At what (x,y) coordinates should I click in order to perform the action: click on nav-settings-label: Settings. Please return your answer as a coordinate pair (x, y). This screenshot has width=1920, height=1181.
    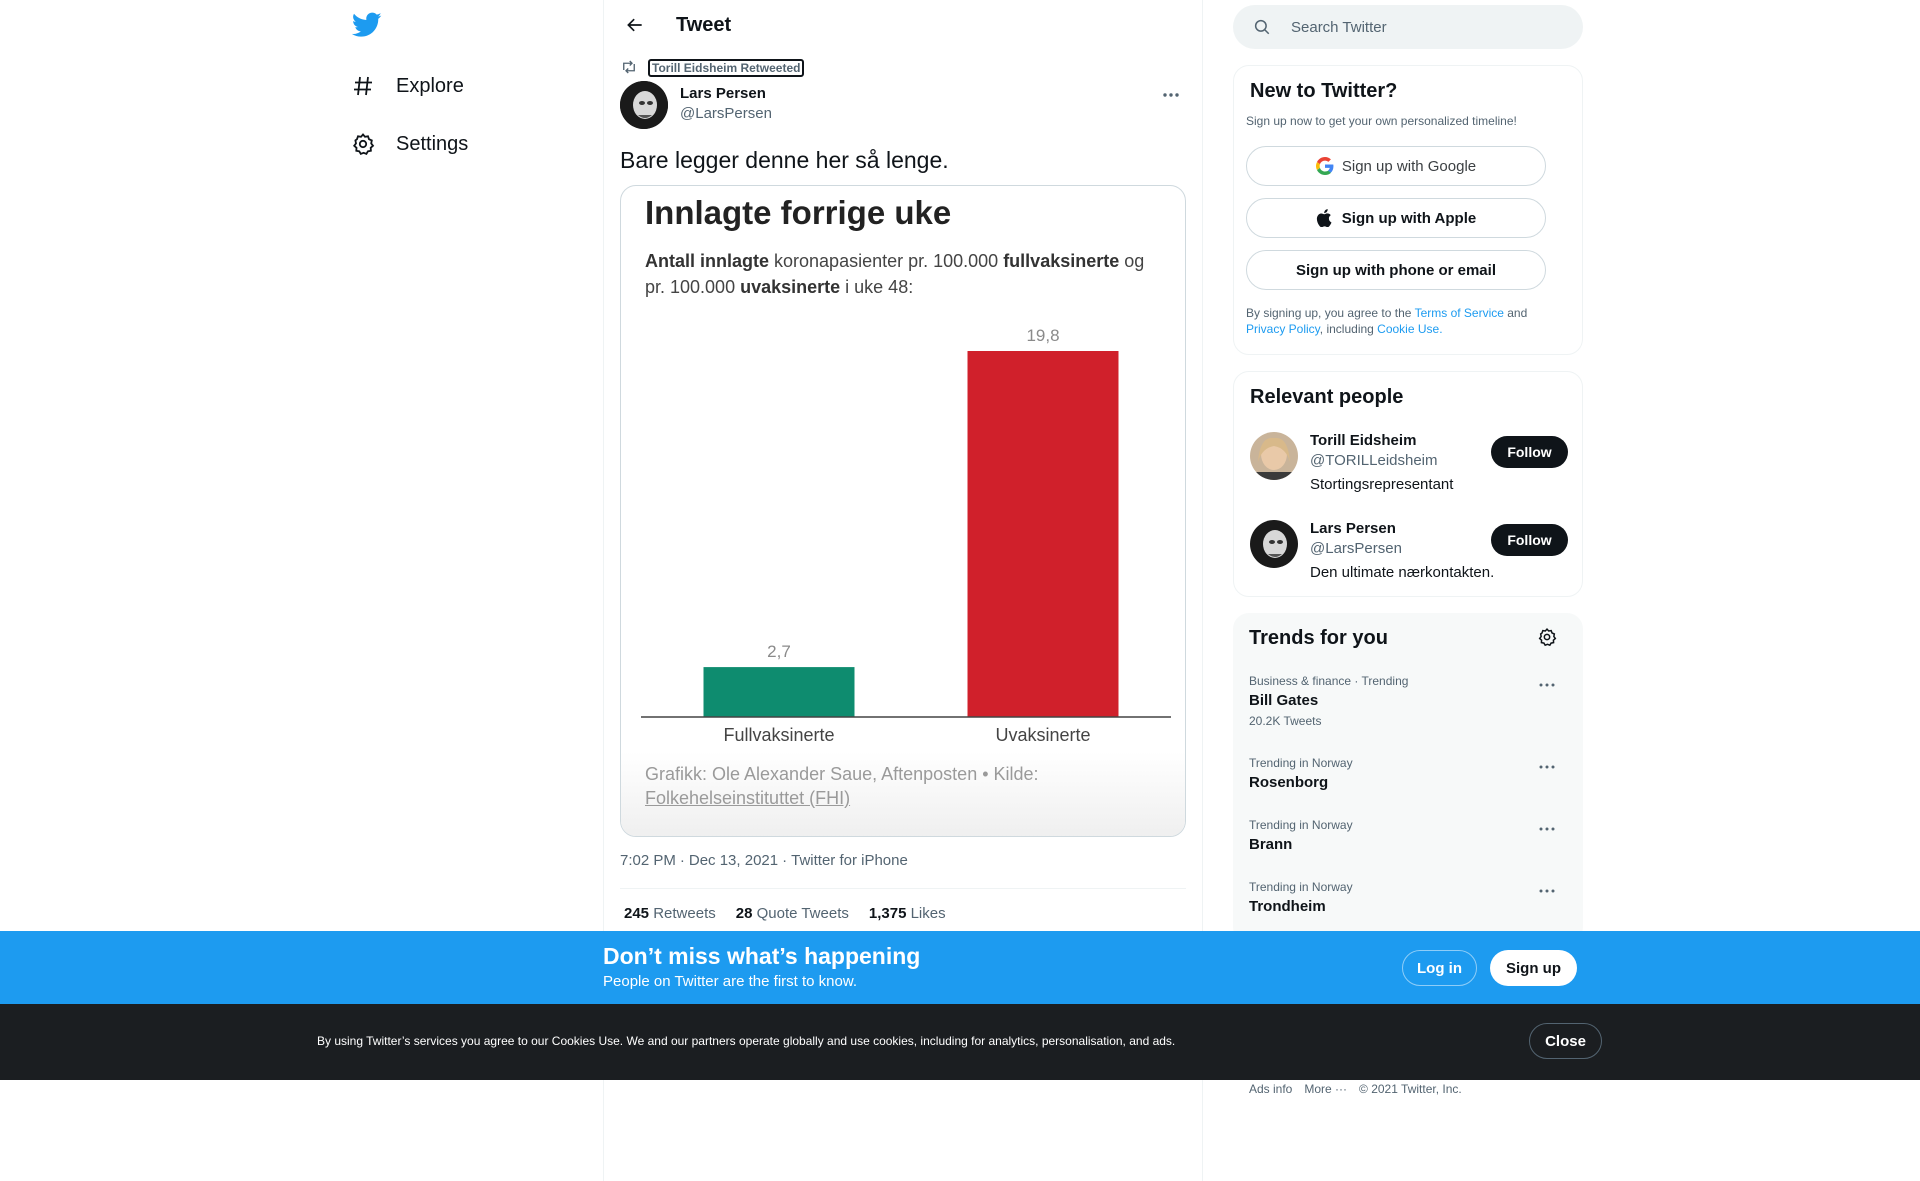
    Looking at the image, I should click on (432, 143).